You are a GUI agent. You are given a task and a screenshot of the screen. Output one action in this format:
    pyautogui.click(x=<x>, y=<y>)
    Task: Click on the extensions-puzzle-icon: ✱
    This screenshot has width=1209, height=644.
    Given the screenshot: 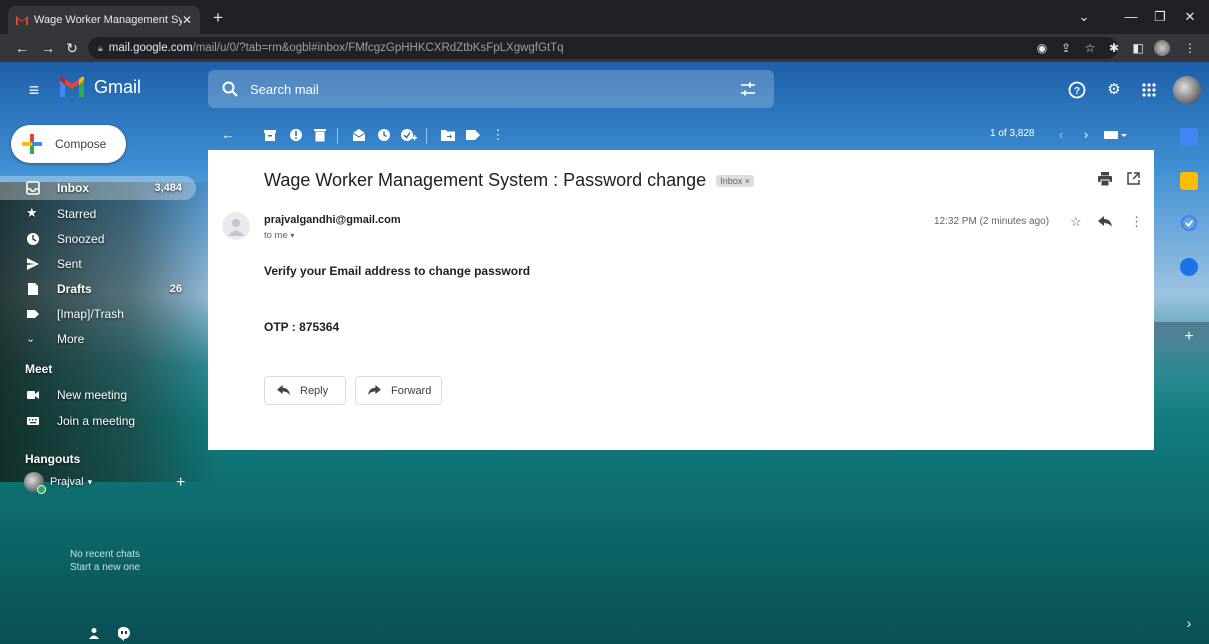 What is the action you would take?
    pyautogui.click(x=1114, y=48)
    